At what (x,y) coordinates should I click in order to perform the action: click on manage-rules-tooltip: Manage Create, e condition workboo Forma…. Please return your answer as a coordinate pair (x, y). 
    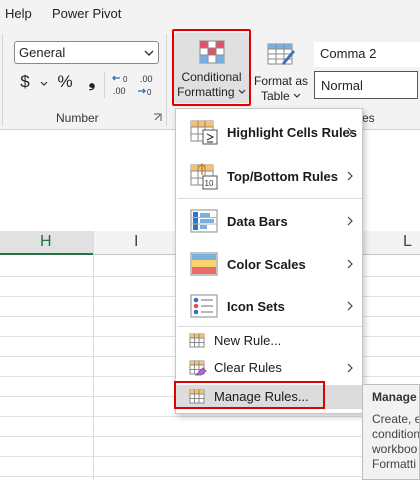
    Looking at the image, I should click on (391, 432).